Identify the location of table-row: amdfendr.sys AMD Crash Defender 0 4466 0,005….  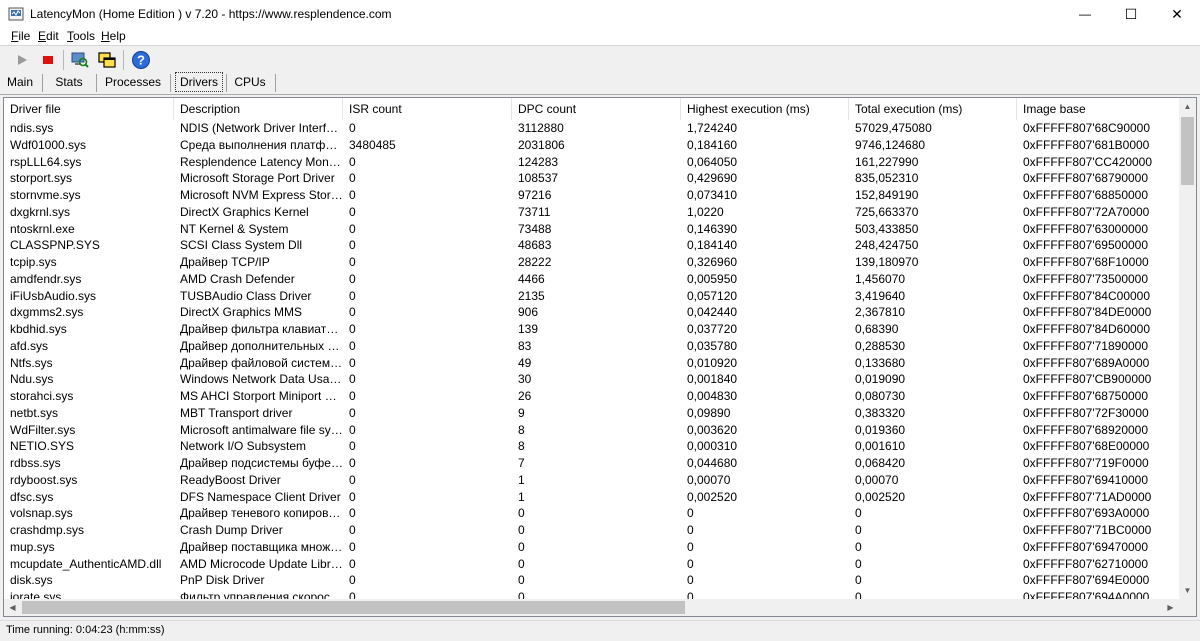
(592, 279).